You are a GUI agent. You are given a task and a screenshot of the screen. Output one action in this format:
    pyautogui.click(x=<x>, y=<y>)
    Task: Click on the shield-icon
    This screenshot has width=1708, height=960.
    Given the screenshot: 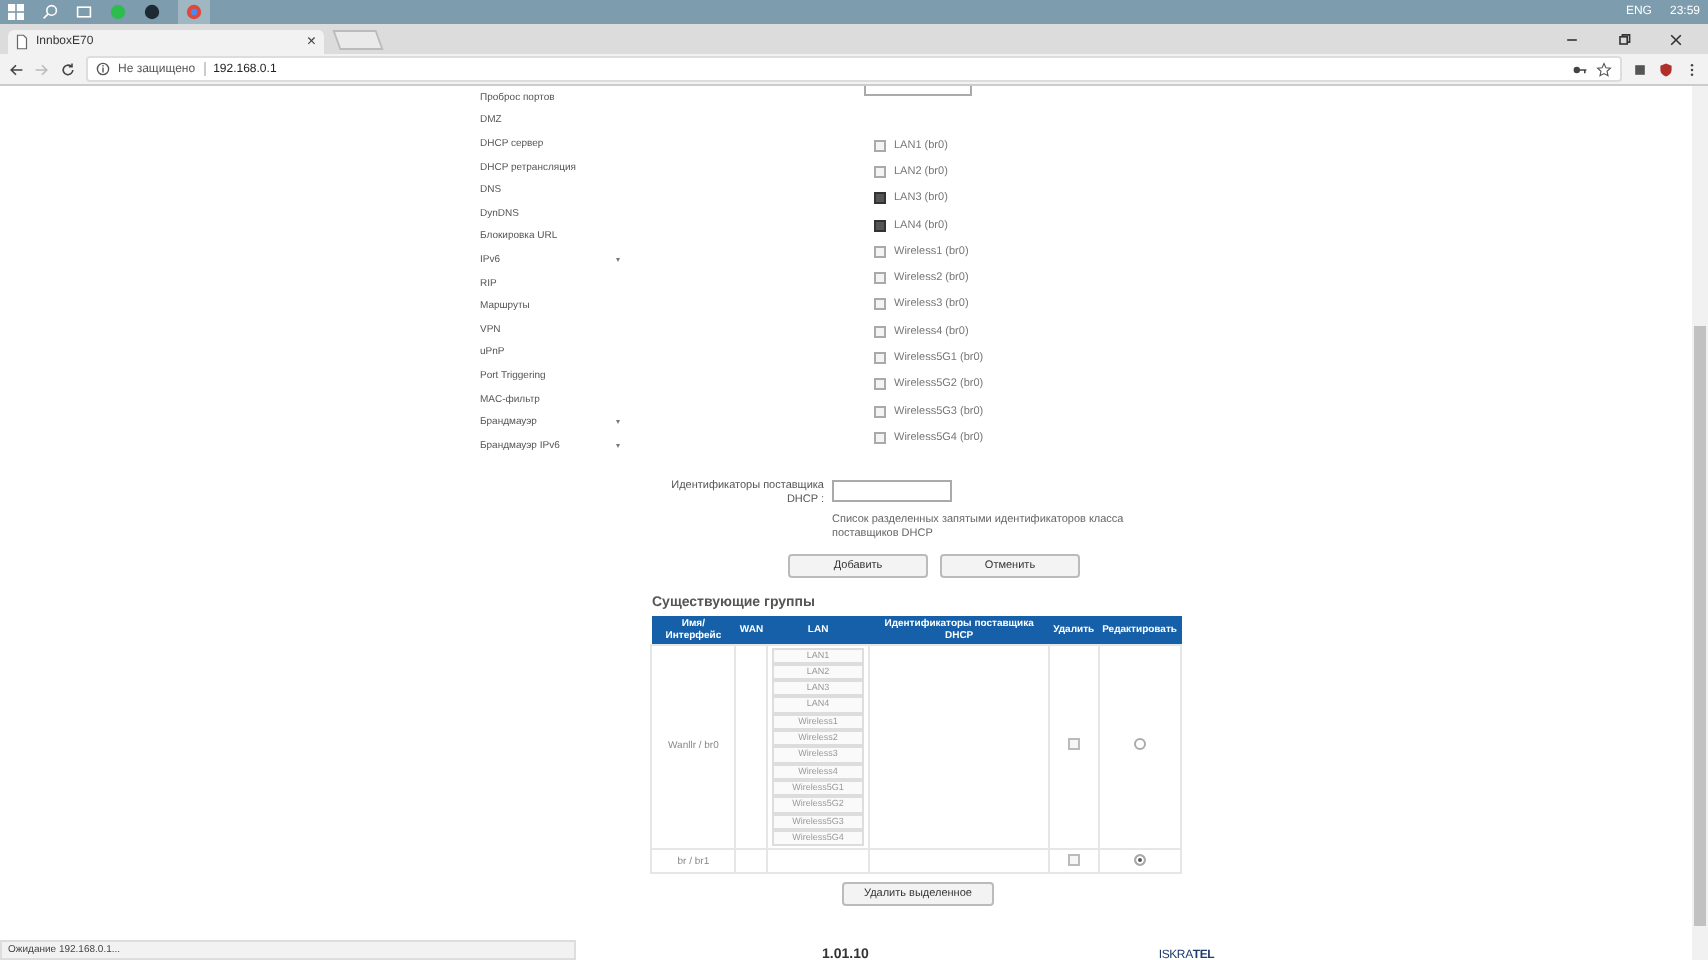 What is the action you would take?
    pyautogui.click(x=1666, y=69)
    